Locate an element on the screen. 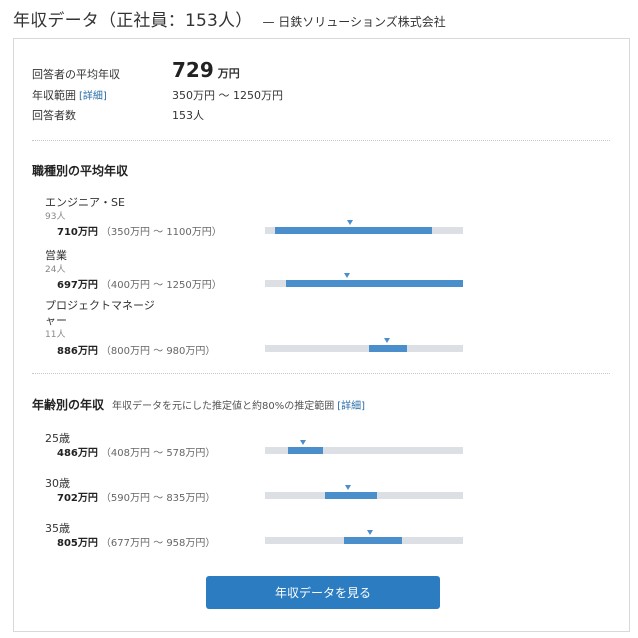 The image size is (638, 638). job-average-value: 886万円 is located at coordinates (77, 351).